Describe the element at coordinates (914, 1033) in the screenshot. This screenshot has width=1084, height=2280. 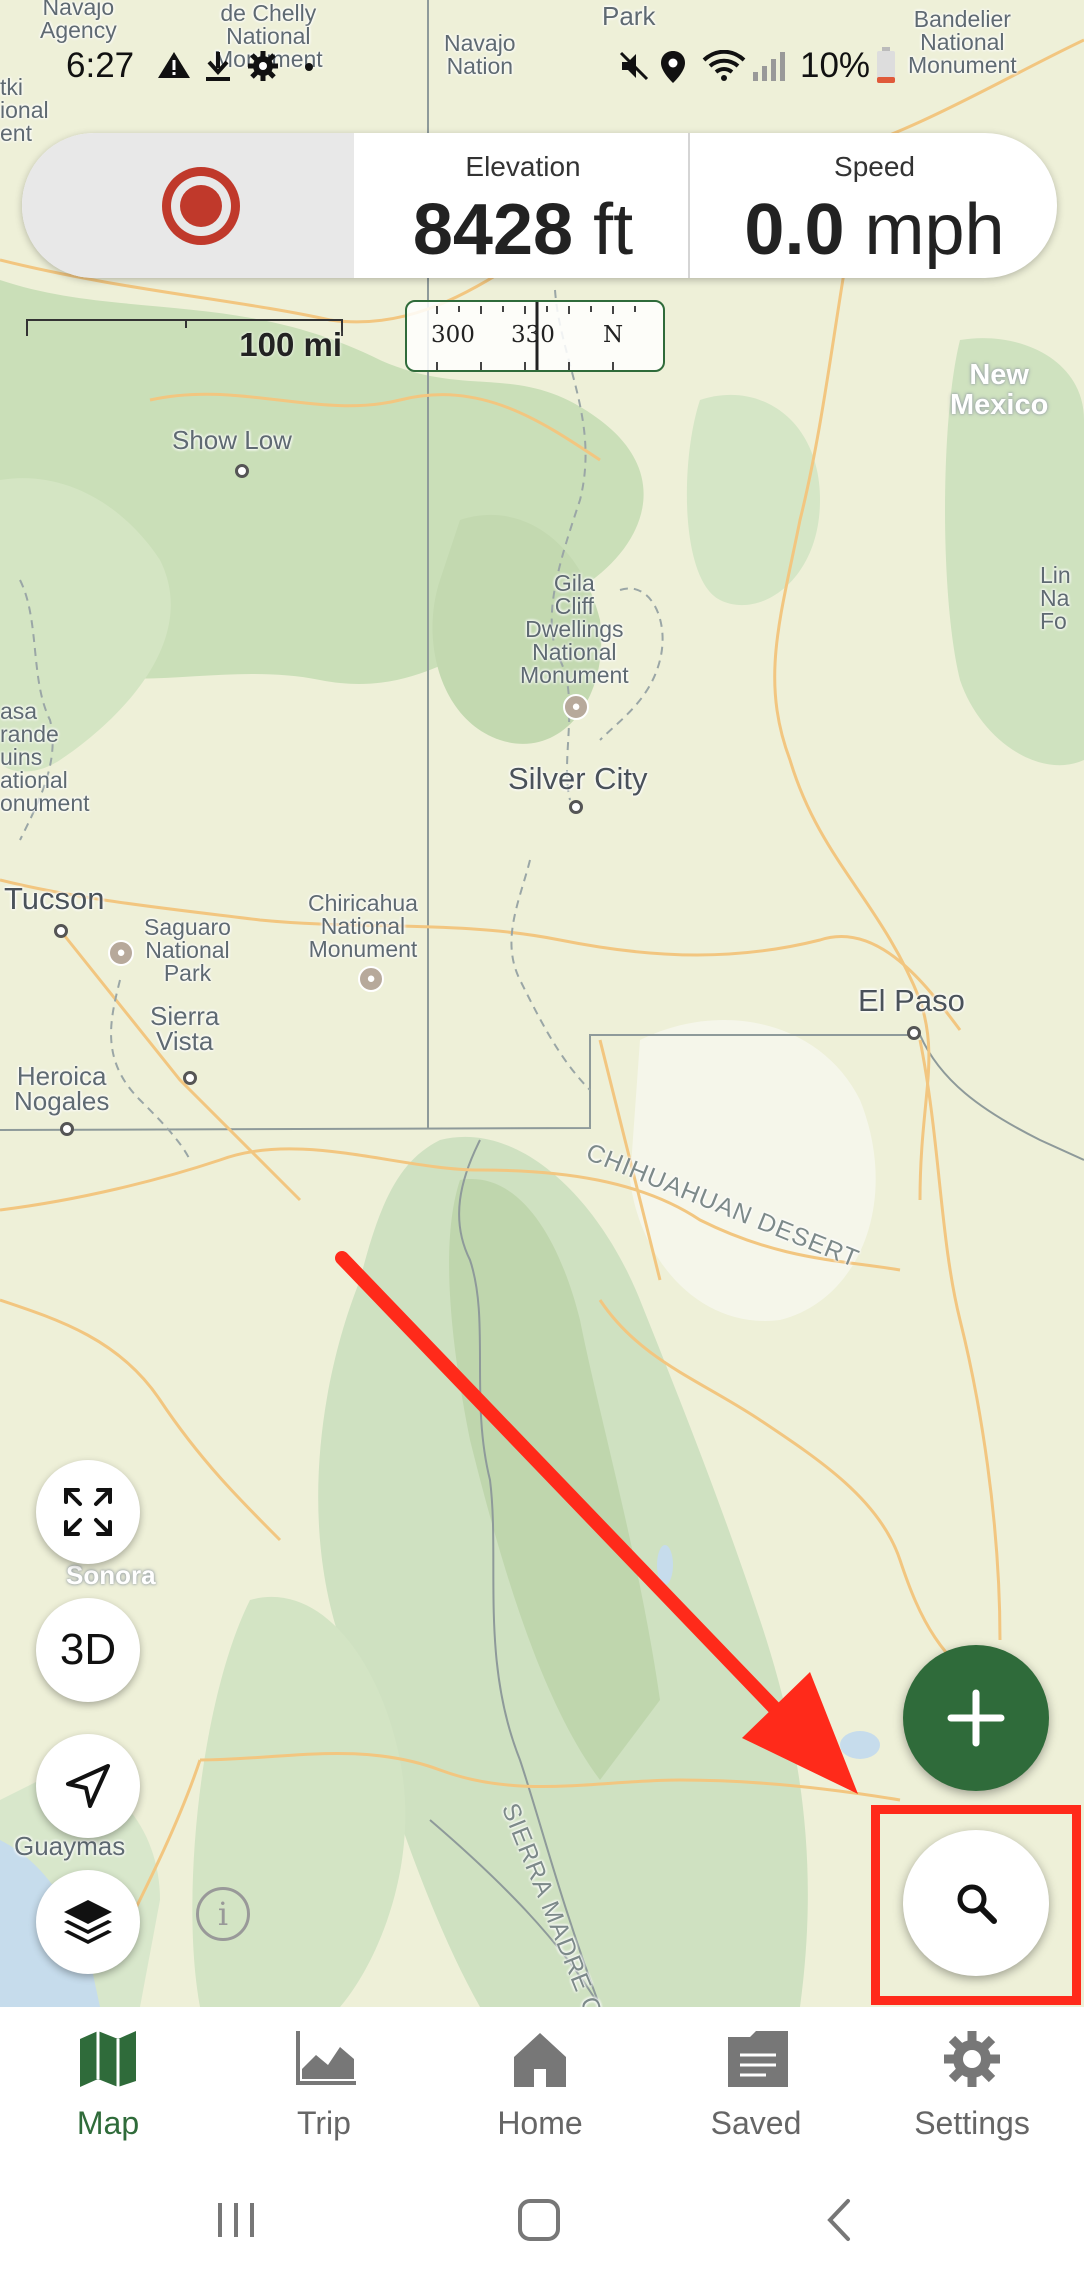
I see `map-dot-el-paso` at that location.